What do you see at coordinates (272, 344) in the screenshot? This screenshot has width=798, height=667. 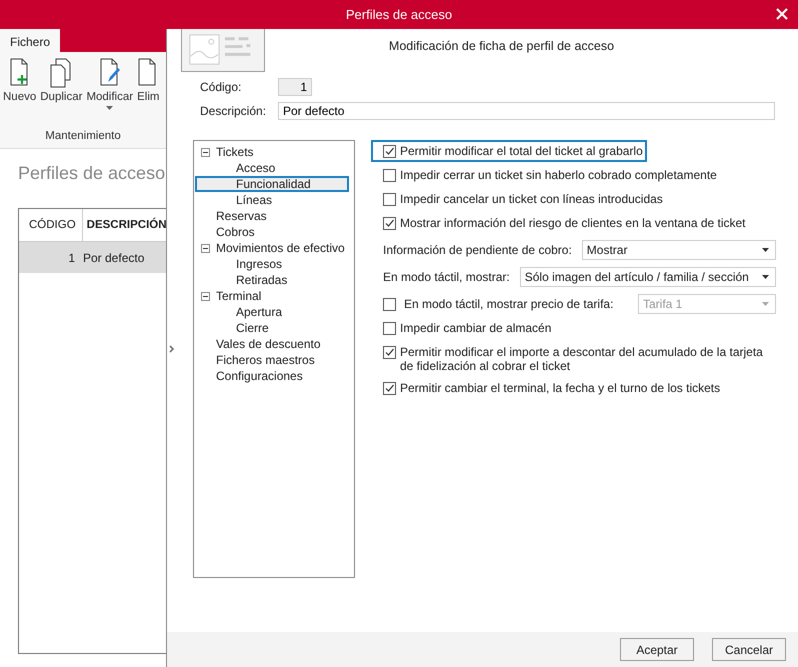 I see `tree-item: Vales de descuento` at bounding box center [272, 344].